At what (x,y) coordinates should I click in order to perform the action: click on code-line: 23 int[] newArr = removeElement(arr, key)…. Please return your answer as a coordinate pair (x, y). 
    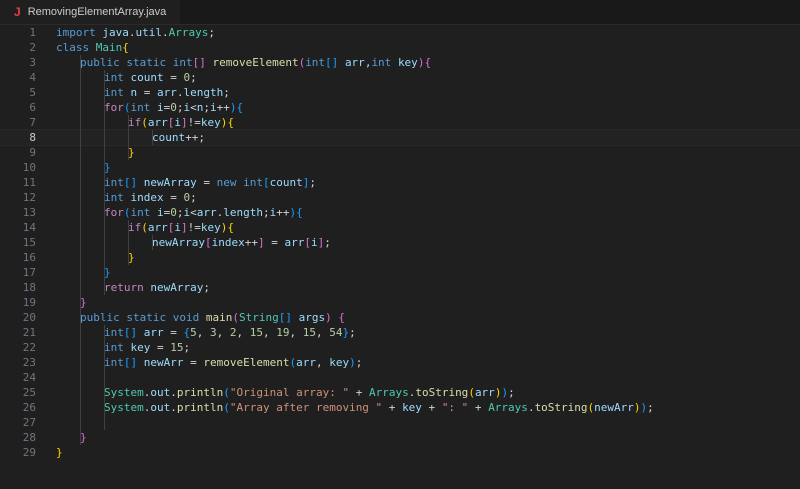
    Looking at the image, I should click on (400, 362).